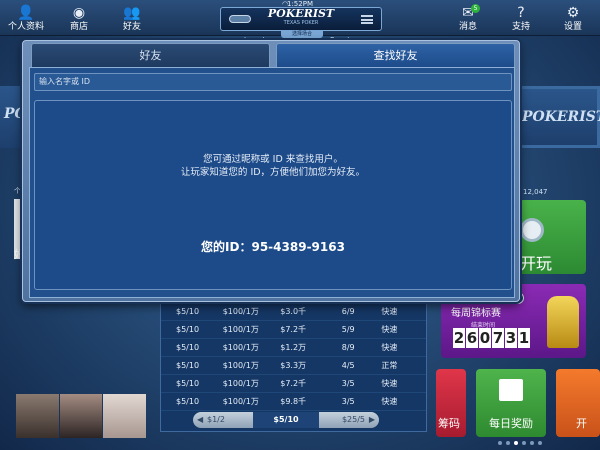 The height and width of the screenshot is (450, 600). I want to click on help-icon: ?, so click(521, 13).